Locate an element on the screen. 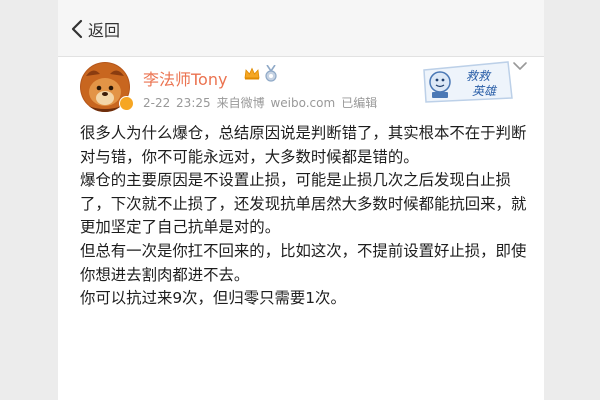 The width and height of the screenshot is (600, 400). verified-badge-icon is located at coordinates (126, 103).